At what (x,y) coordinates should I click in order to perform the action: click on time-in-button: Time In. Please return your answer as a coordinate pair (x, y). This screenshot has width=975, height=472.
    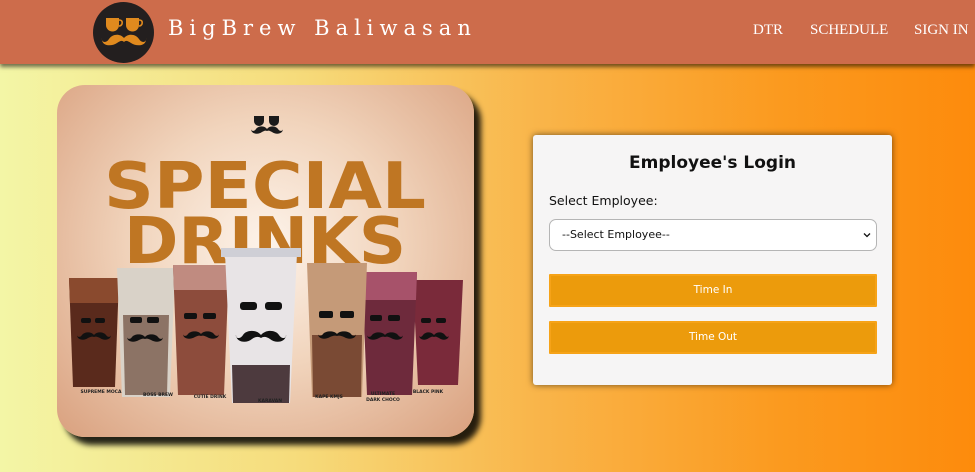
    Looking at the image, I should click on (713, 290).